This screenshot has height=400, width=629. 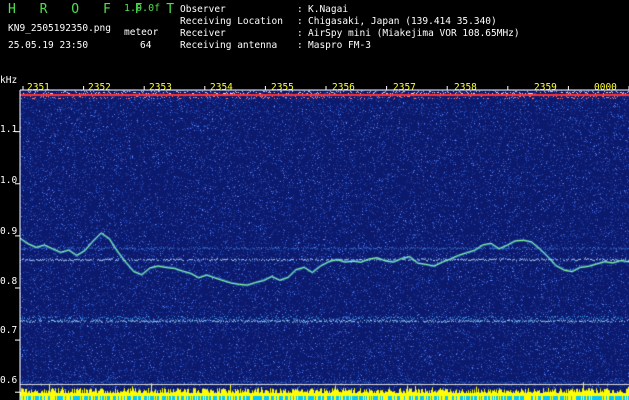 What do you see at coordinates (9, 330) in the screenshot?
I see `y-tick-label: 0.7` at bounding box center [9, 330].